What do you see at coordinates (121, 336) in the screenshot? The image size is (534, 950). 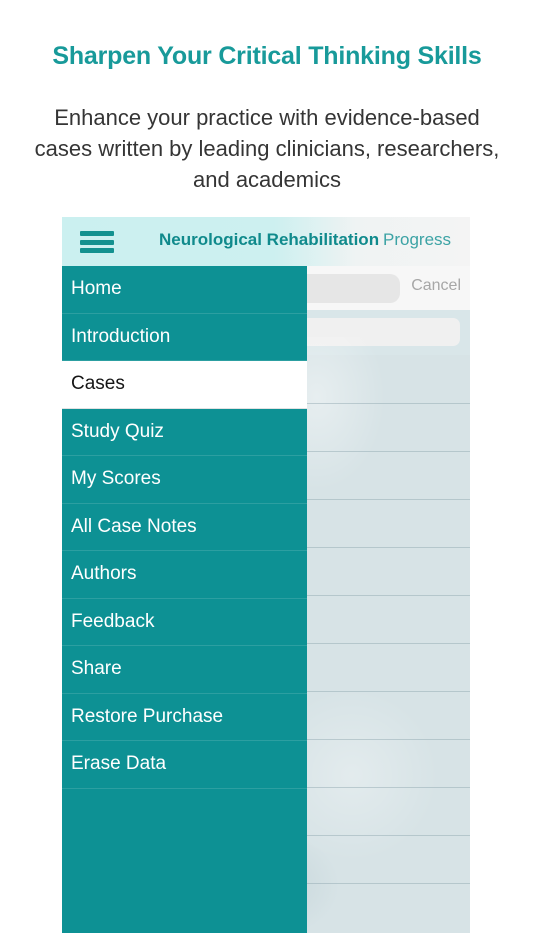 I see `drawer-item-label: Introduction` at bounding box center [121, 336].